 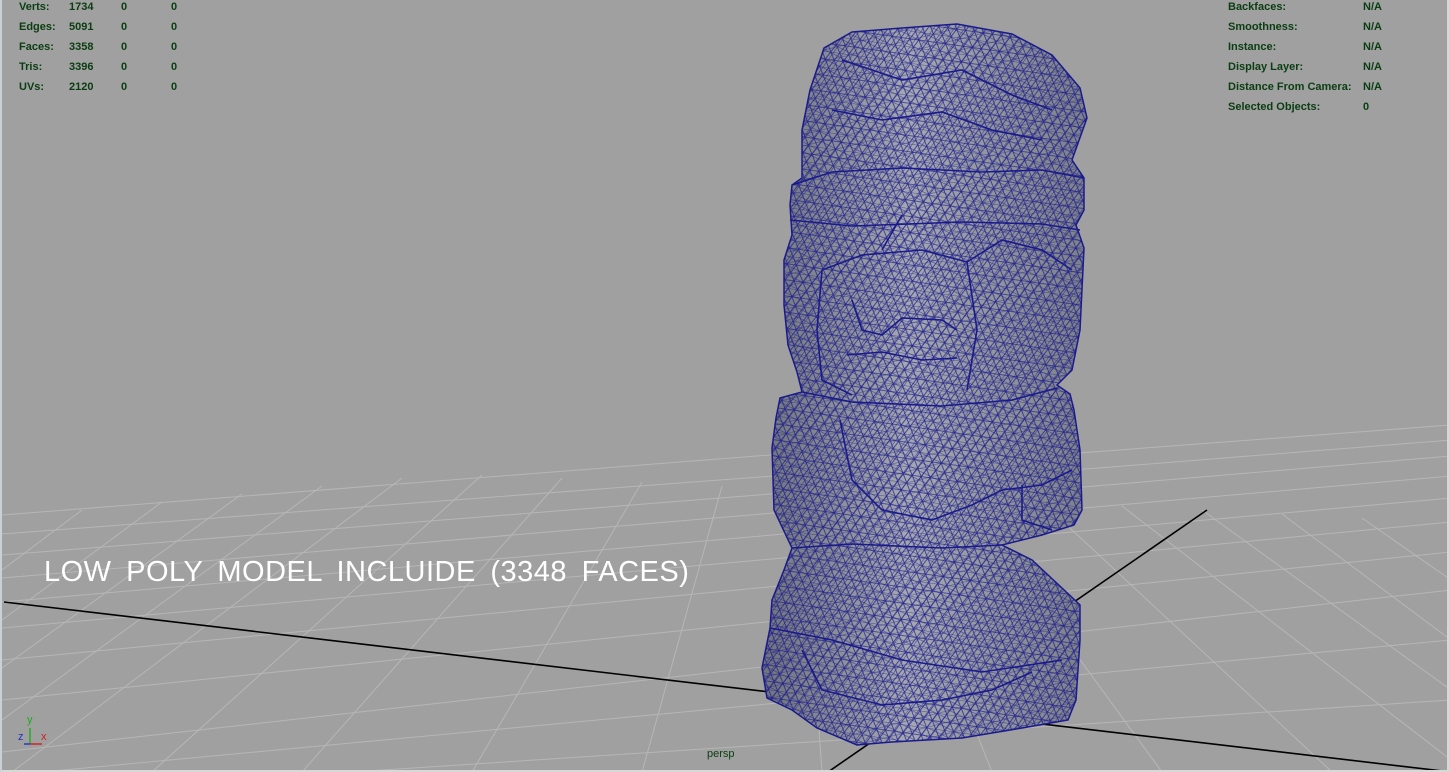 What do you see at coordinates (1305, 10) in the screenshot?
I see `object-info-row: Backfaces: N/A` at bounding box center [1305, 10].